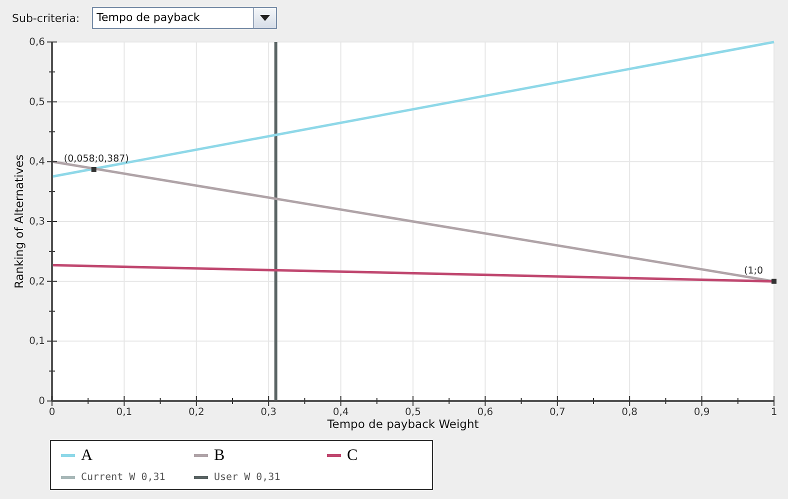  What do you see at coordinates (19, 221) in the screenshot?
I see `y-axis-title: Ranking of Alternatives` at bounding box center [19, 221].